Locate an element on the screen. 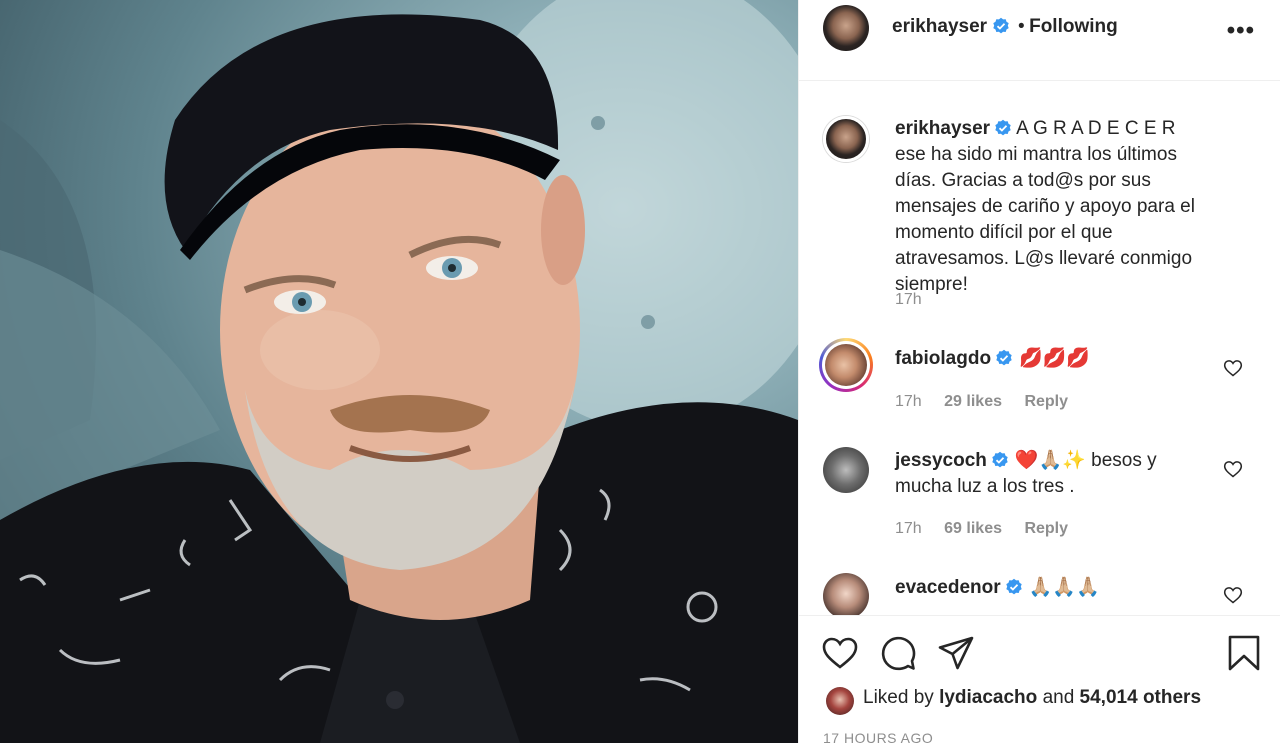  comment-text: 🙏🏼🙏🏼🙏🏼 is located at coordinates (1064, 587).